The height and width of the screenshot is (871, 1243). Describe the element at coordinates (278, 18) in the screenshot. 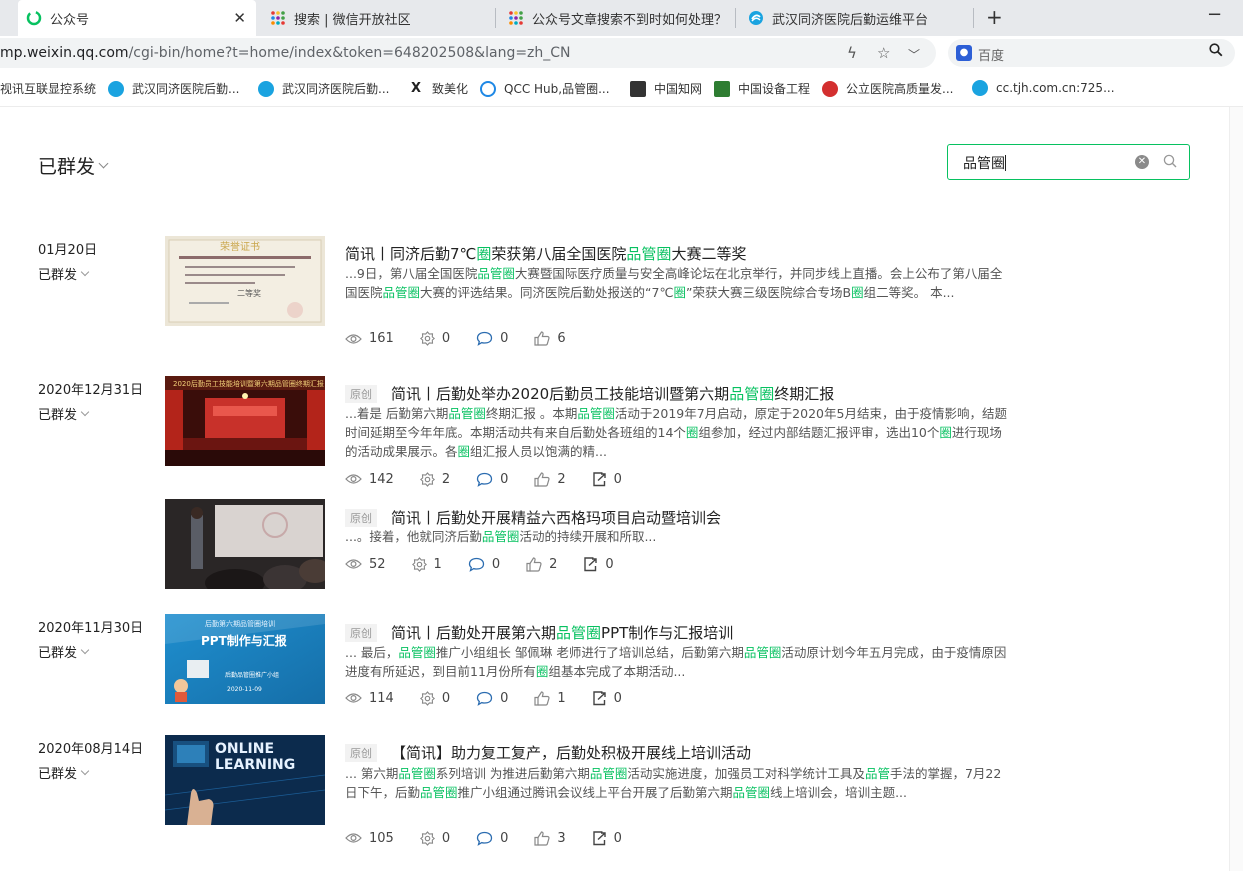

I see `grid-icon` at that location.